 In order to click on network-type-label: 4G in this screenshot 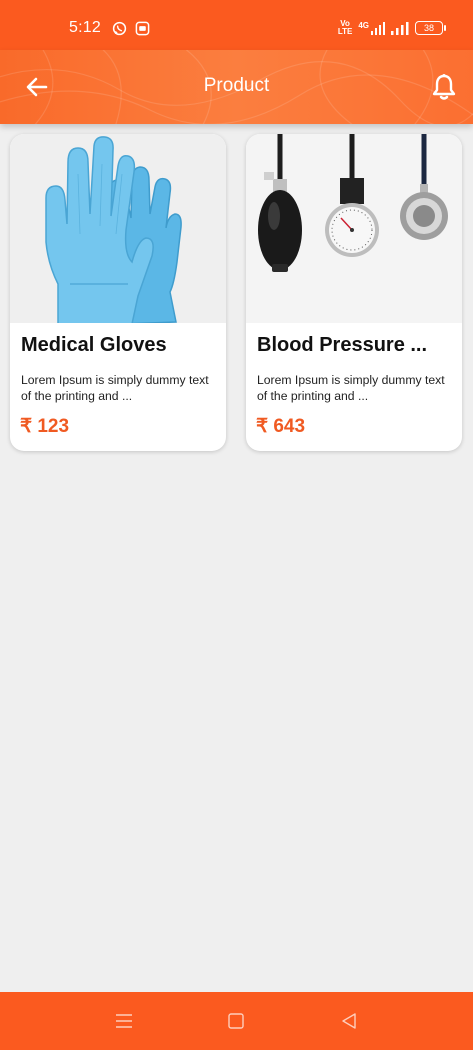, I will do `click(363, 25)`.